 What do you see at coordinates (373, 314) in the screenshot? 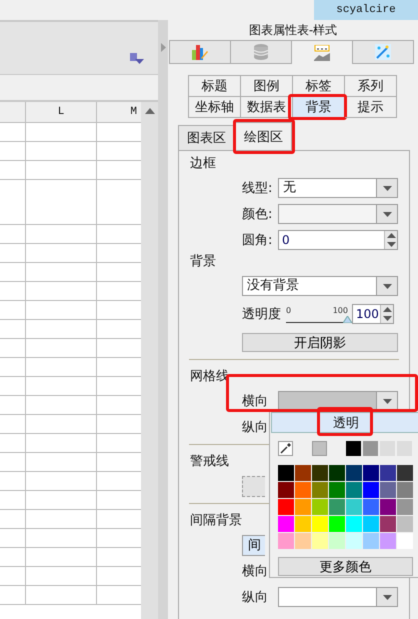
I see `opacity-spinner: 100` at bounding box center [373, 314].